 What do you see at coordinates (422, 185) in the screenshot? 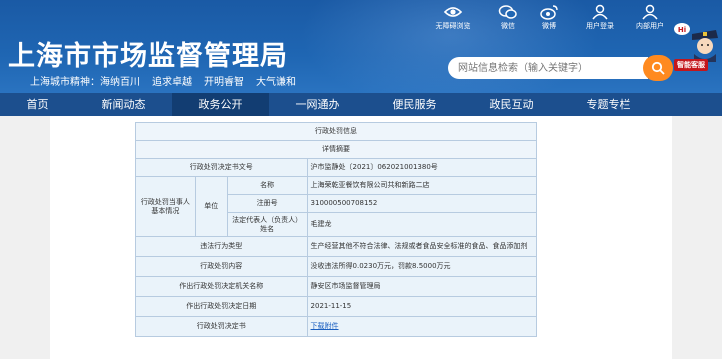
I see `name-value: 上海荣乾亚餐饮有限公司共和新路二店` at bounding box center [422, 185].